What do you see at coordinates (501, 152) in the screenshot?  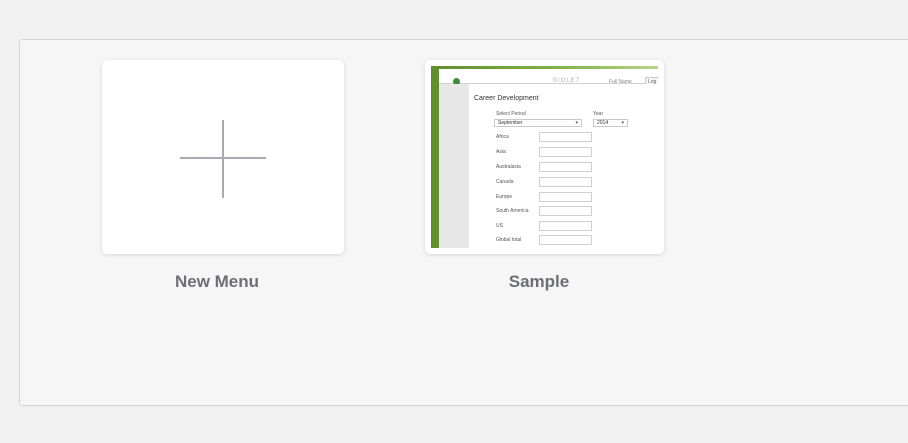 I see `thumbnail-region-label: Asia` at bounding box center [501, 152].